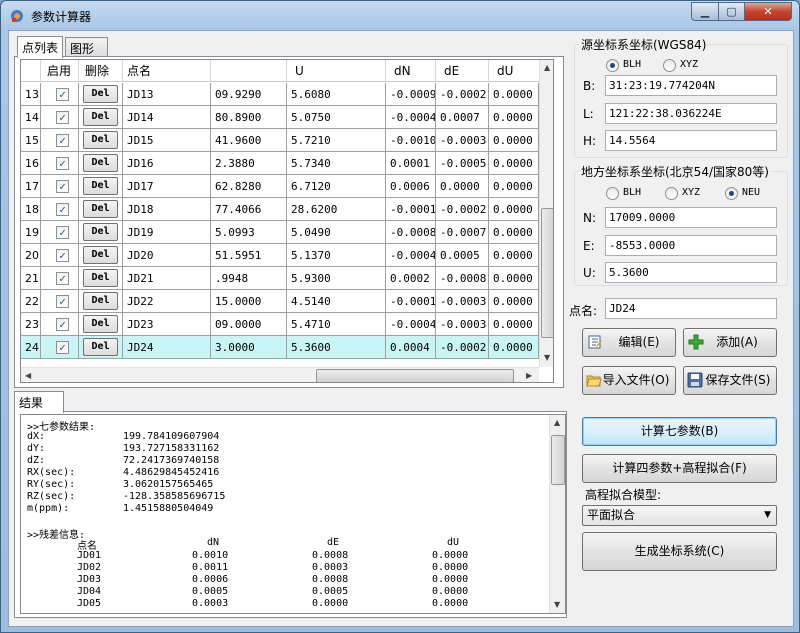 This screenshot has width=800, height=633. What do you see at coordinates (462, 324) in the screenshot?
I see `cell-de: -0.0003` at bounding box center [462, 324].